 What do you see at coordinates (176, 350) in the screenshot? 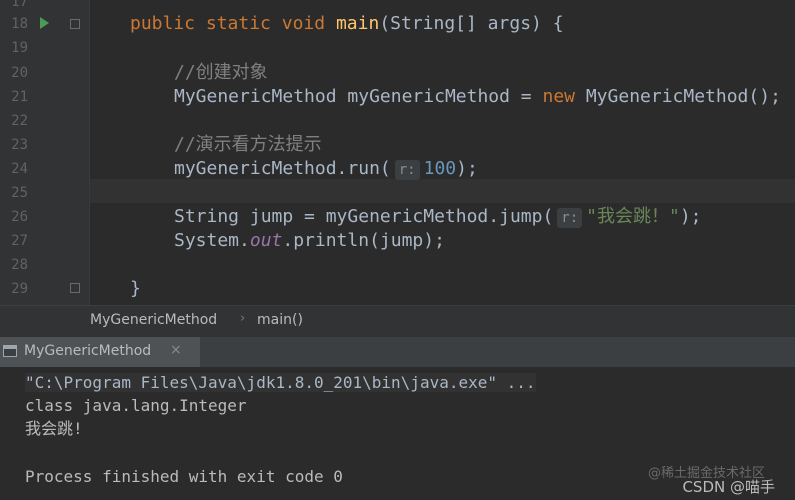
I see `close-icon: ×` at bounding box center [176, 350].